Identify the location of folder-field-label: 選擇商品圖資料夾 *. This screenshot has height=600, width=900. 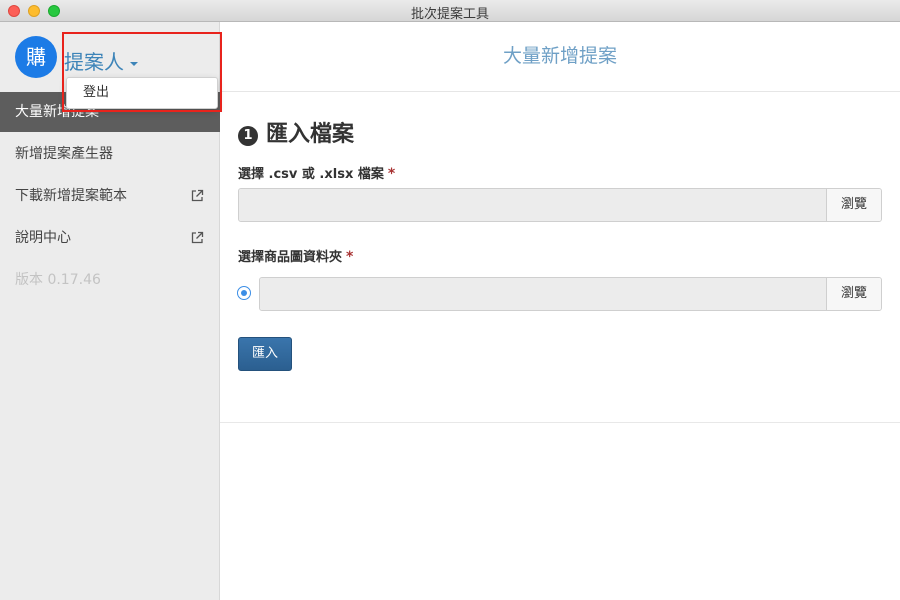
(295, 255).